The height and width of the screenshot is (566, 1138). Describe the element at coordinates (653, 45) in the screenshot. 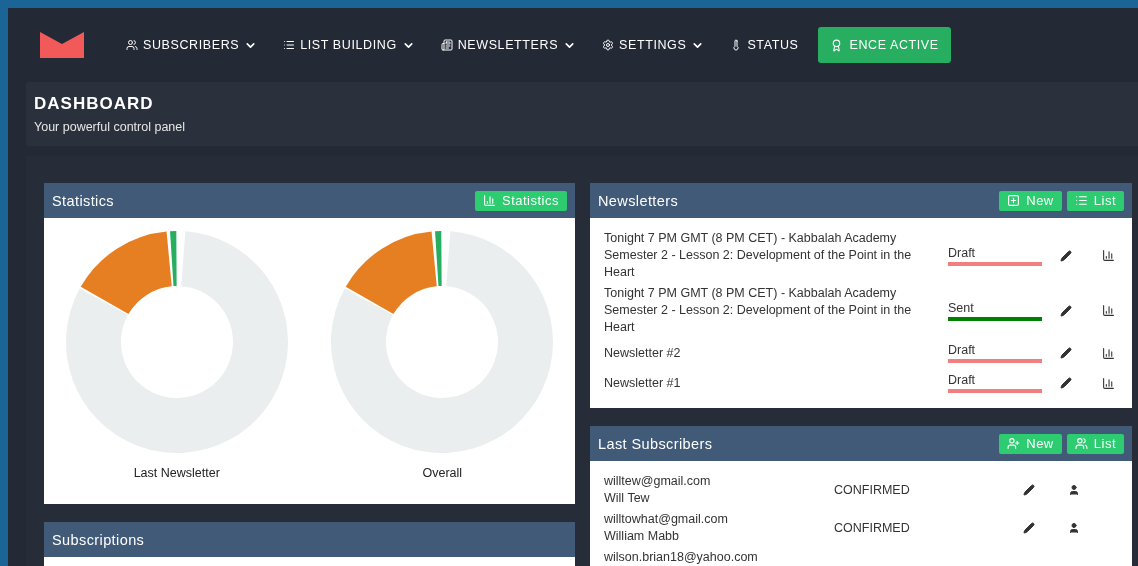

I see `nav-item: SETTINGS` at that location.